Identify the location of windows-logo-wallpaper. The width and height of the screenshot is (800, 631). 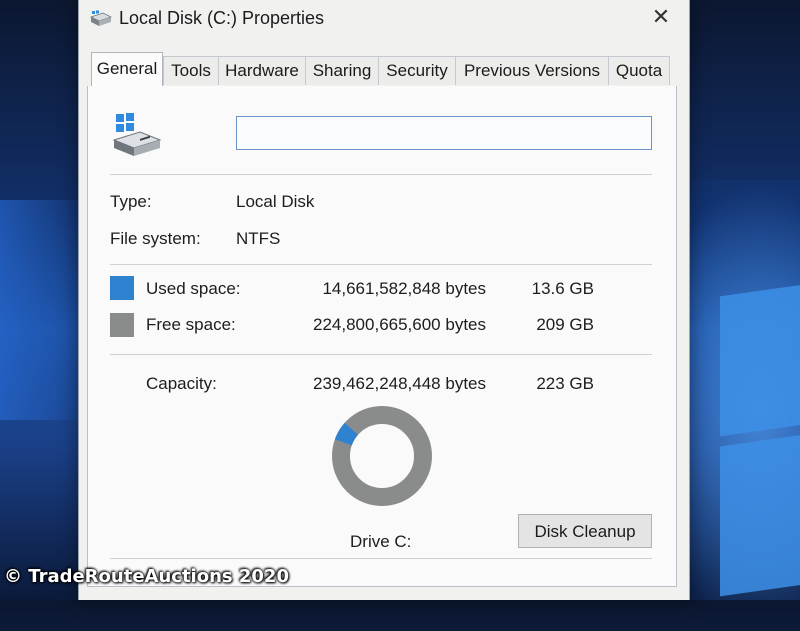
(745, 454).